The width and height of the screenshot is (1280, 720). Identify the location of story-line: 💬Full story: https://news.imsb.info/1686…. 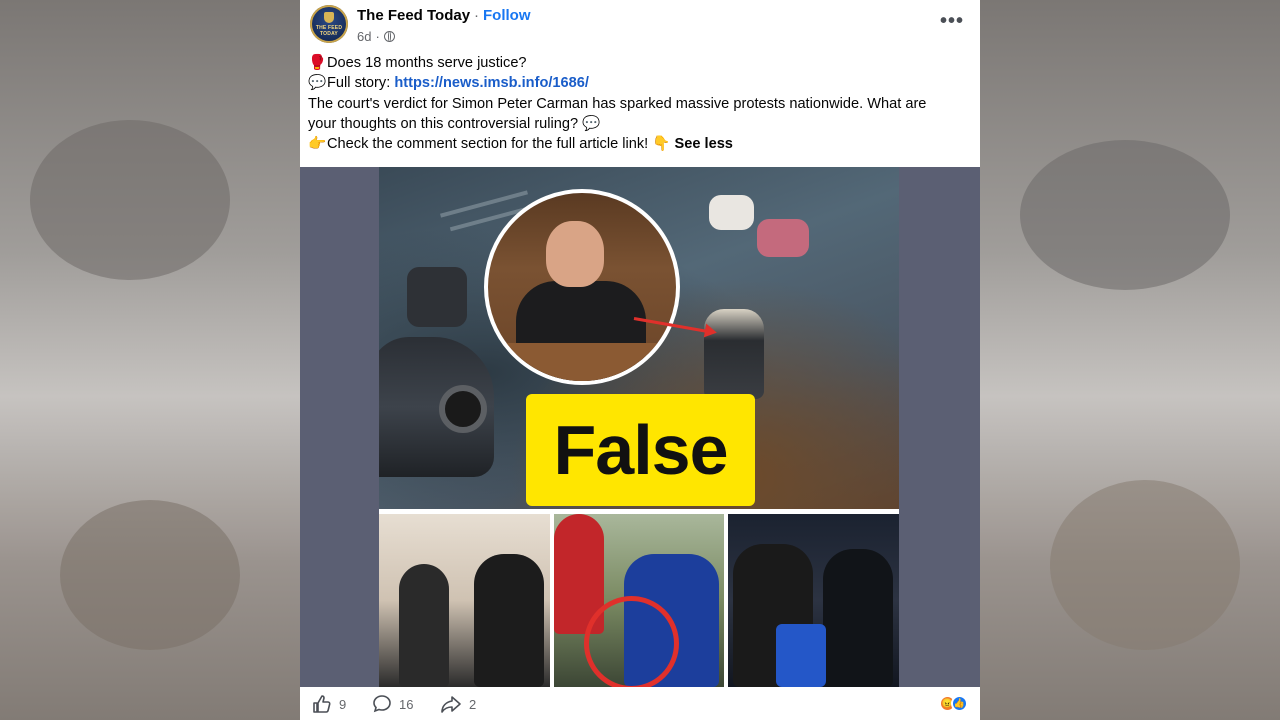
(640, 83).